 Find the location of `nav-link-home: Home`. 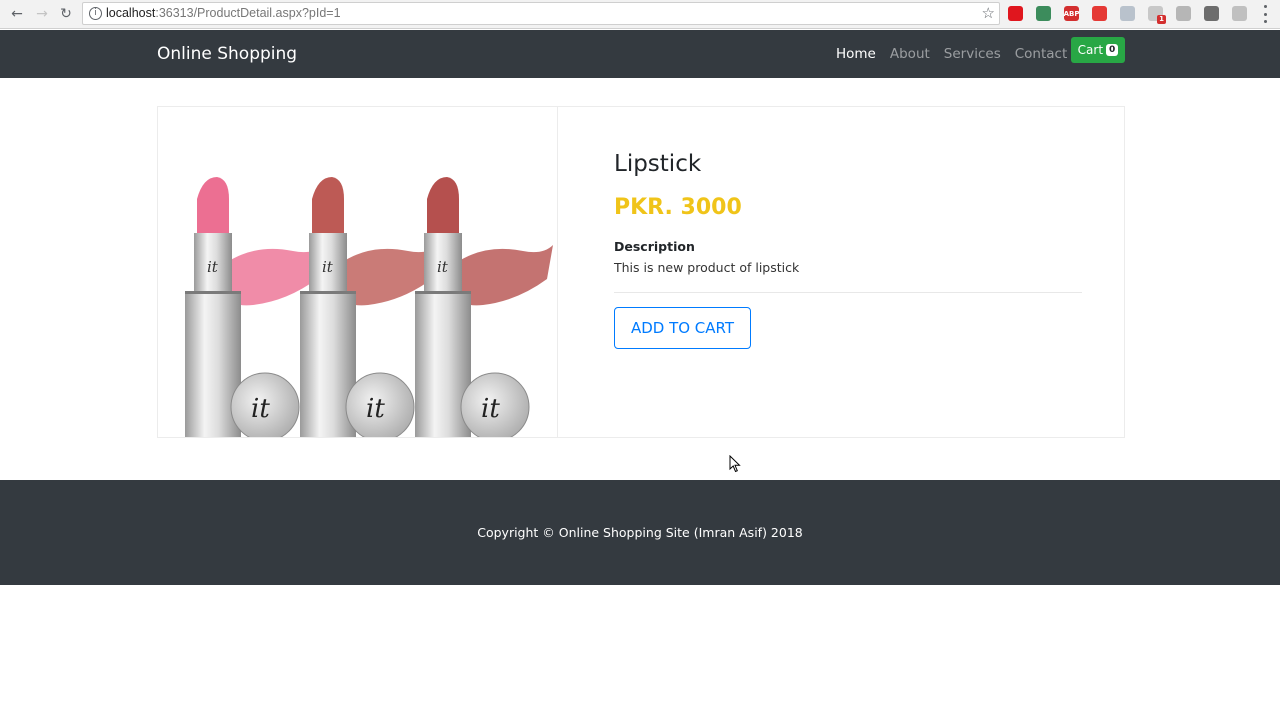

nav-link-home: Home is located at coordinates (856, 54).